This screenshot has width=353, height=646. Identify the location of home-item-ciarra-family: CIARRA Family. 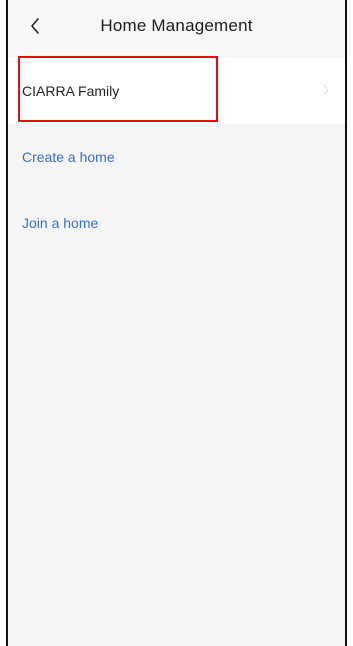
(176, 91).